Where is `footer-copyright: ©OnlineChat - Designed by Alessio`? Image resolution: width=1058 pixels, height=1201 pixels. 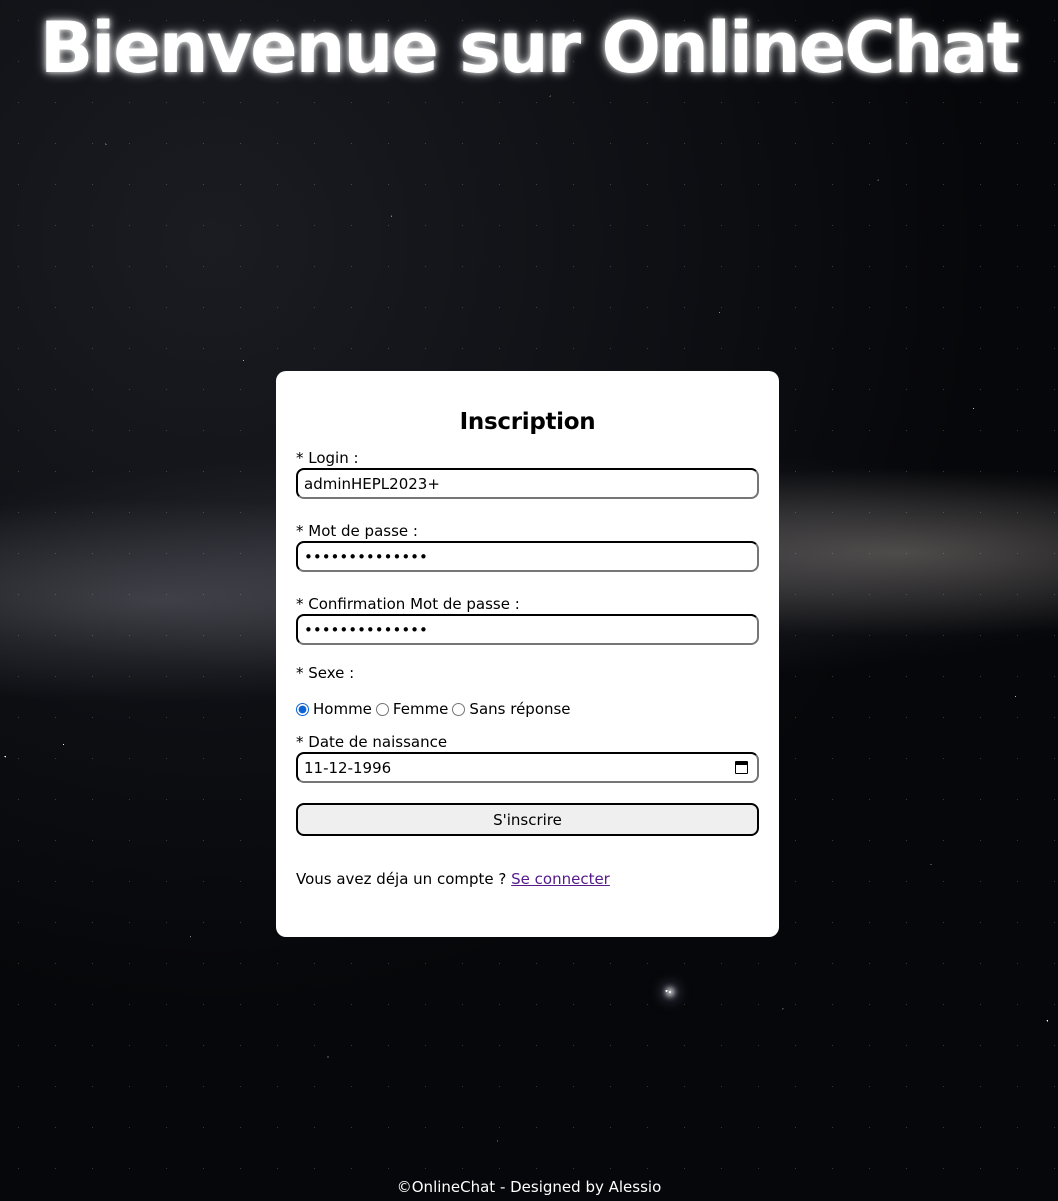
footer-copyright: ©OnlineChat - Designed by Alessio is located at coordinates (529, 1187).